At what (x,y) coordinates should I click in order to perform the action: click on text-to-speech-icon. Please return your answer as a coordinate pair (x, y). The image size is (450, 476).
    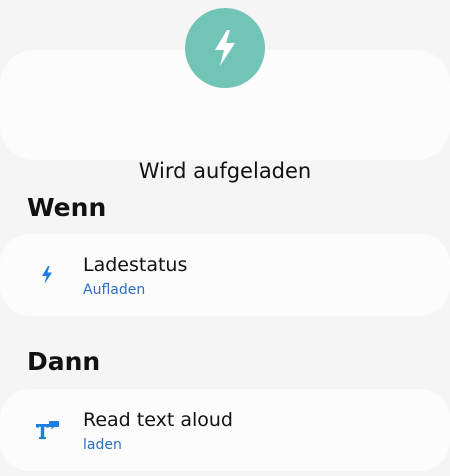
    Looking at the image, I should click on (47, 430).